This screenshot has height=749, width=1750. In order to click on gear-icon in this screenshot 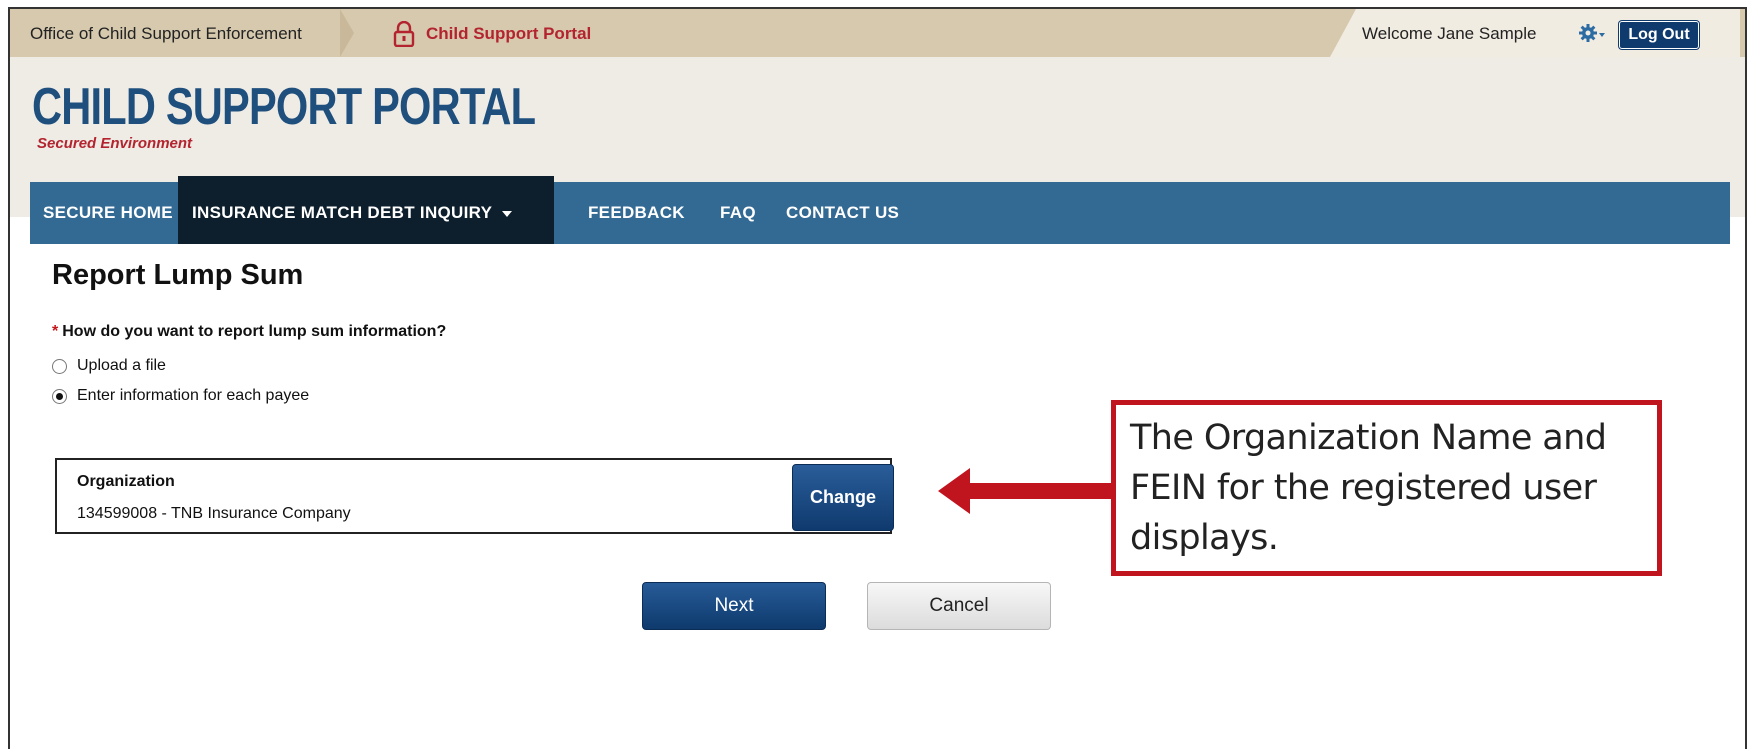, I will do `click(1593, 33)`.